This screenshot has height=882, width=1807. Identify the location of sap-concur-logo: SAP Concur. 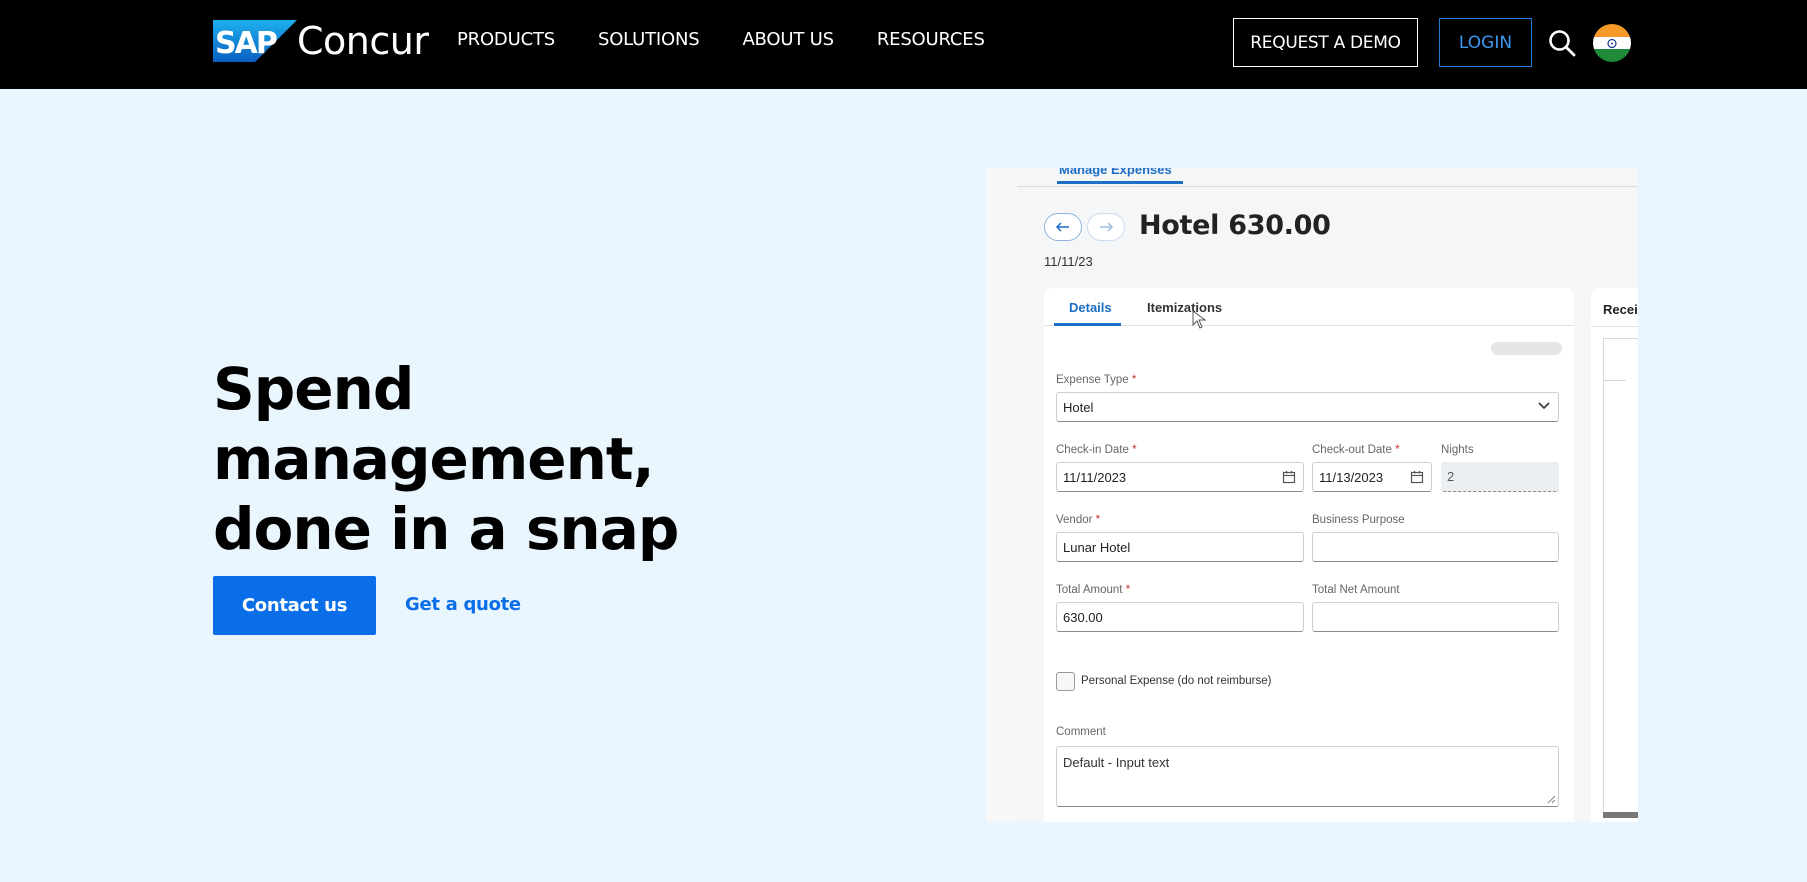
(321, 41).